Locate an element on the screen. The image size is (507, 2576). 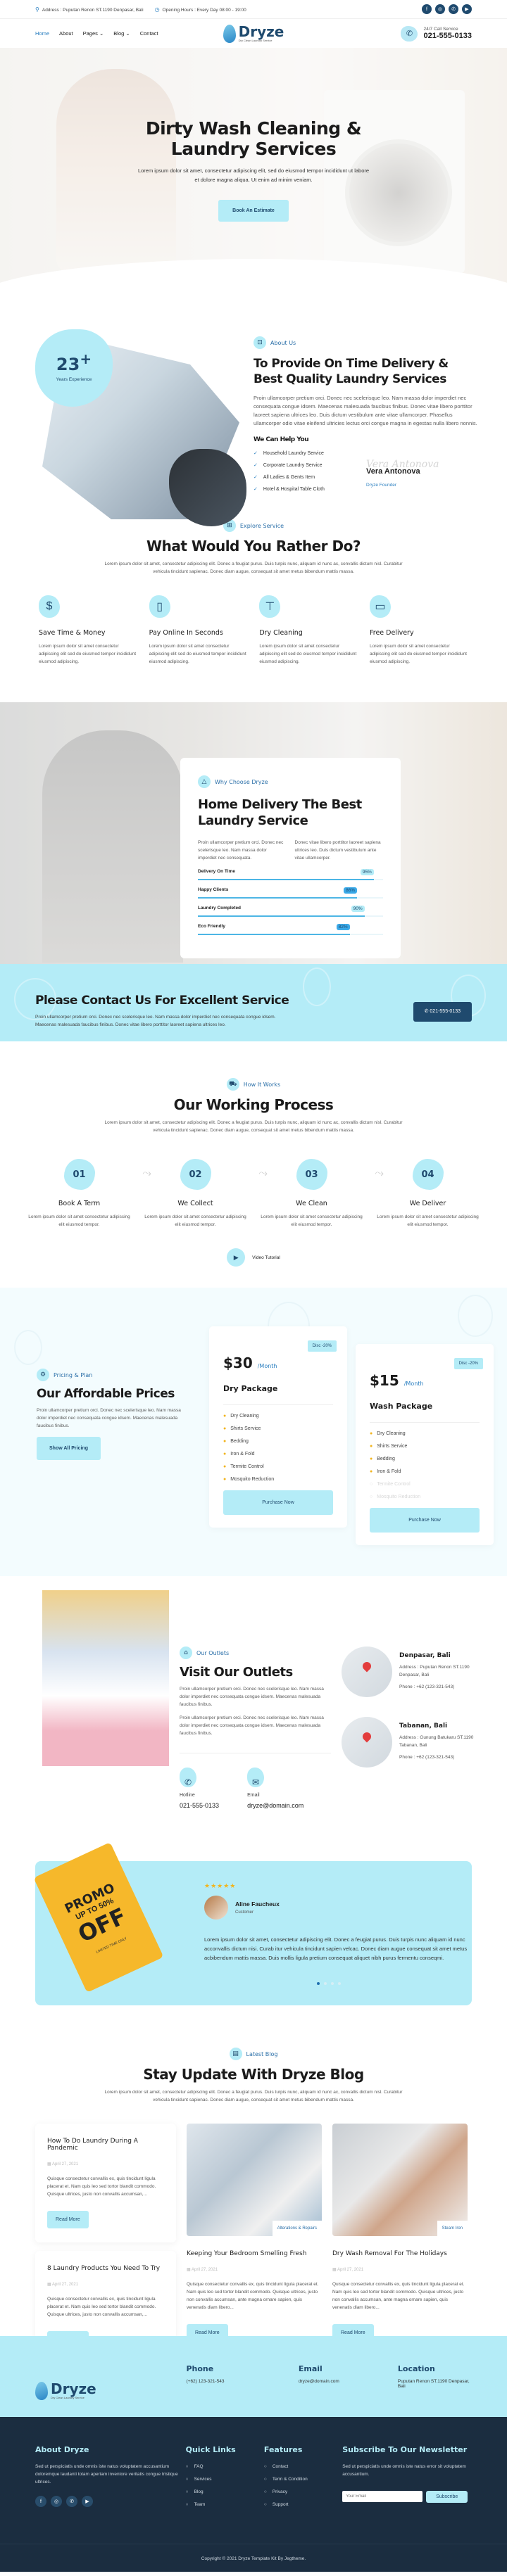
progress-label: Delivery On Time is located at coordinates (216, 871).